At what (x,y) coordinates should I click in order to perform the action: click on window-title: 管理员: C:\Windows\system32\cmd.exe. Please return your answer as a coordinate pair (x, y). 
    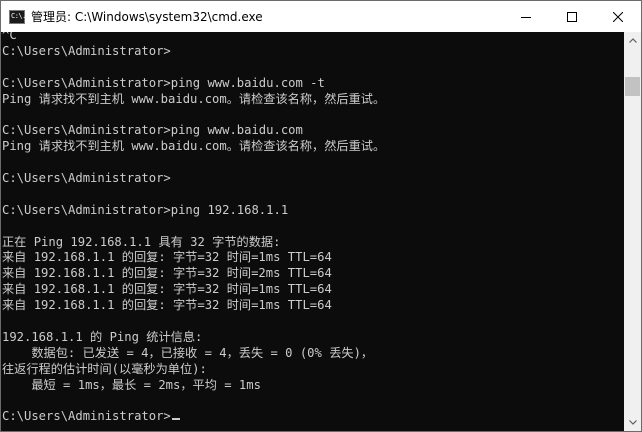
    Looking at the image, I should click on (147, 17).